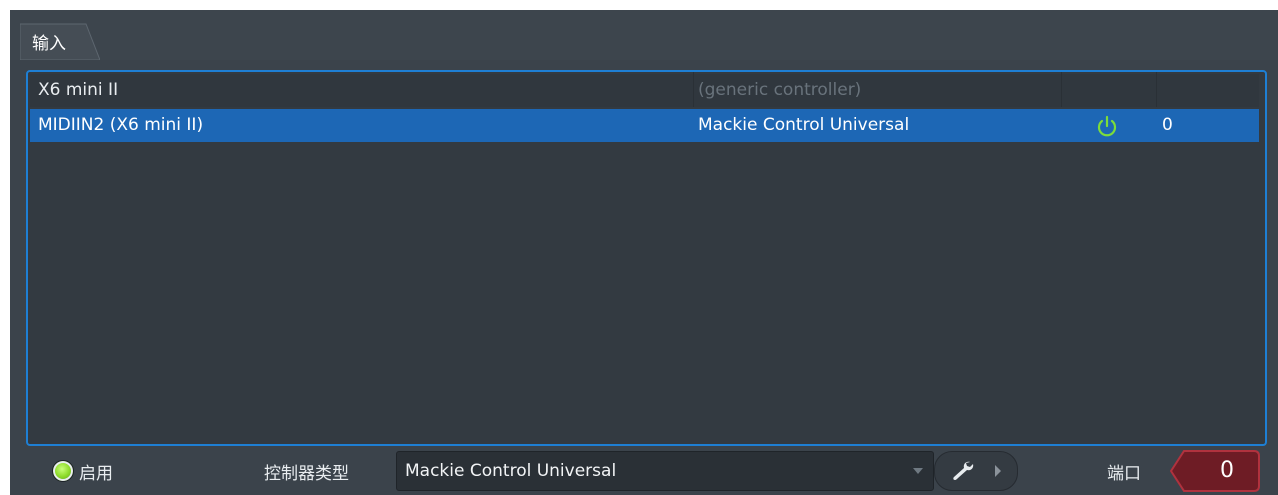  I want to click on chevron-right-icon, so click(998, 471).